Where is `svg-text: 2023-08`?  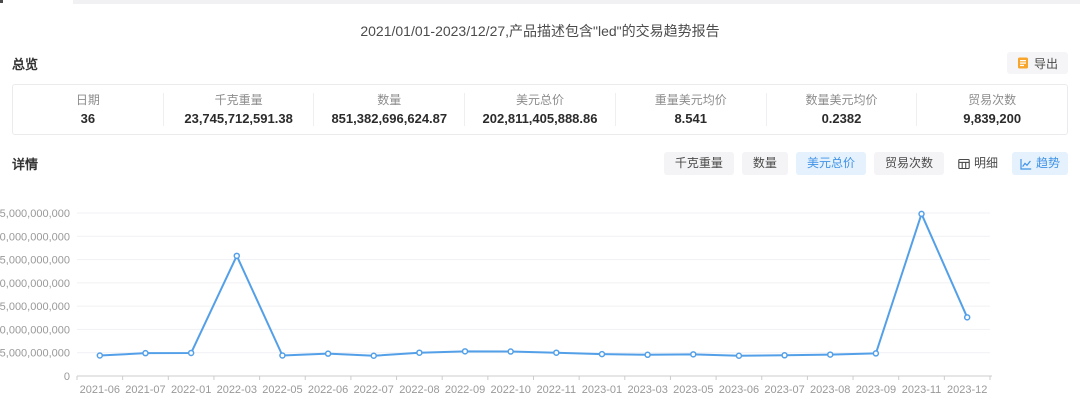 svg-text: 2023-08 is located at coordinates (830, 390).